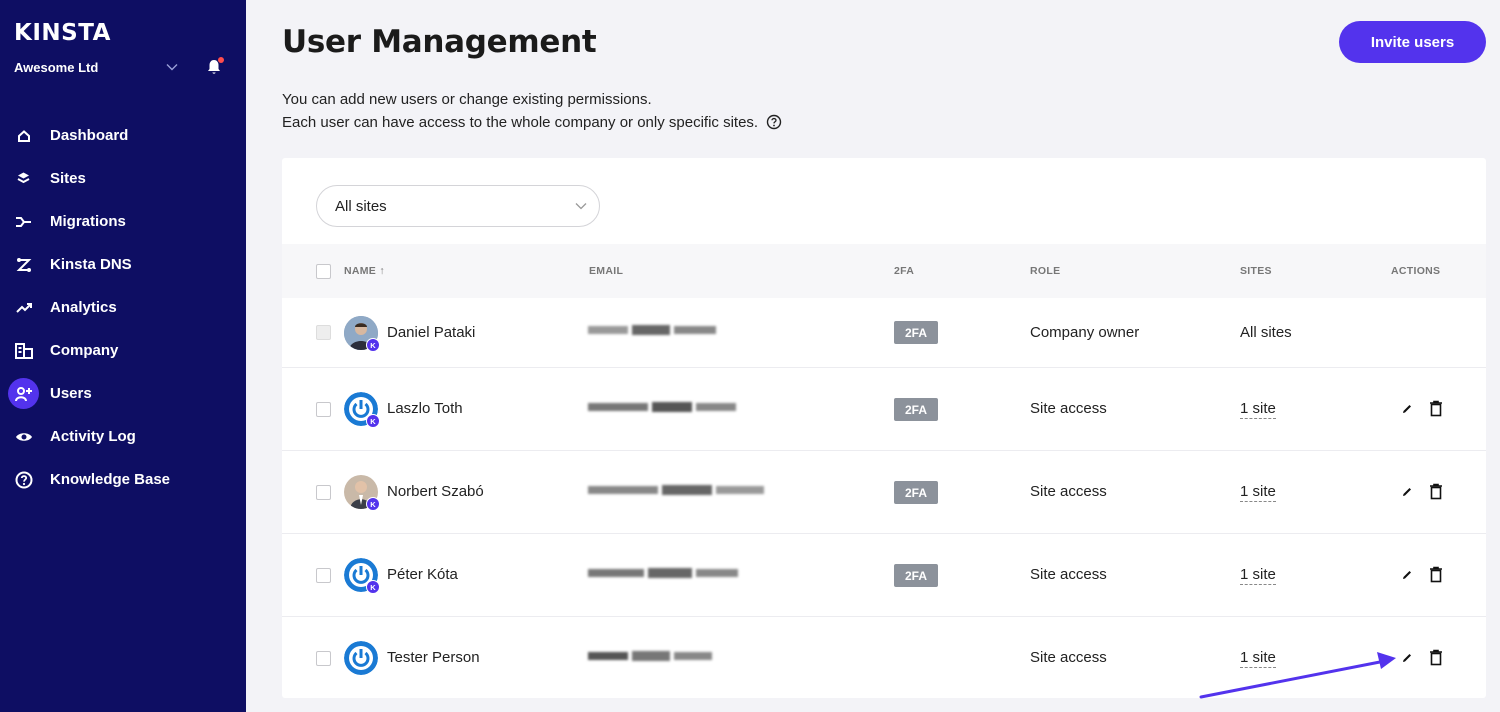  What do you see at coordinates (23, 221) in the screenshot?
I see `migrations-icon` at bounding box center [23, 221].